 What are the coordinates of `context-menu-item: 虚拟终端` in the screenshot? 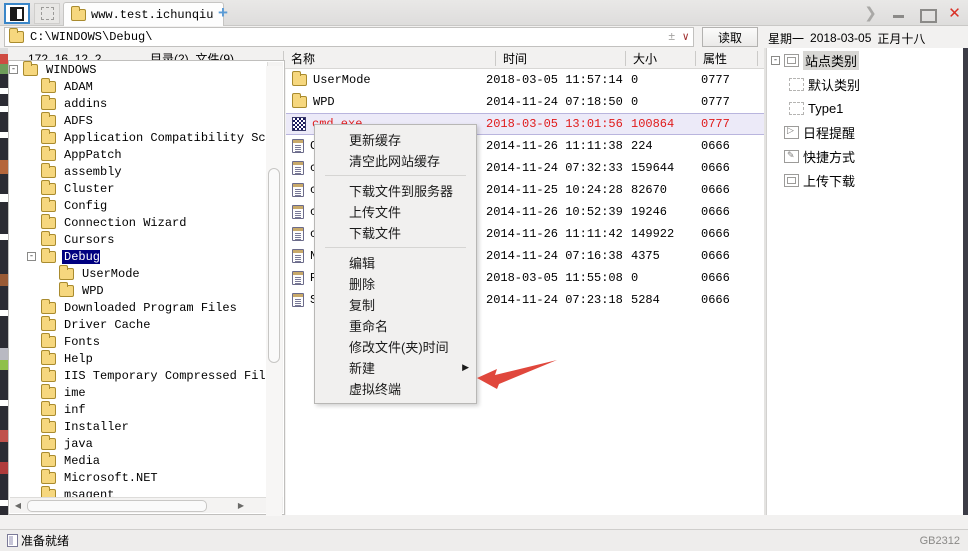 It's located at (395, 388).